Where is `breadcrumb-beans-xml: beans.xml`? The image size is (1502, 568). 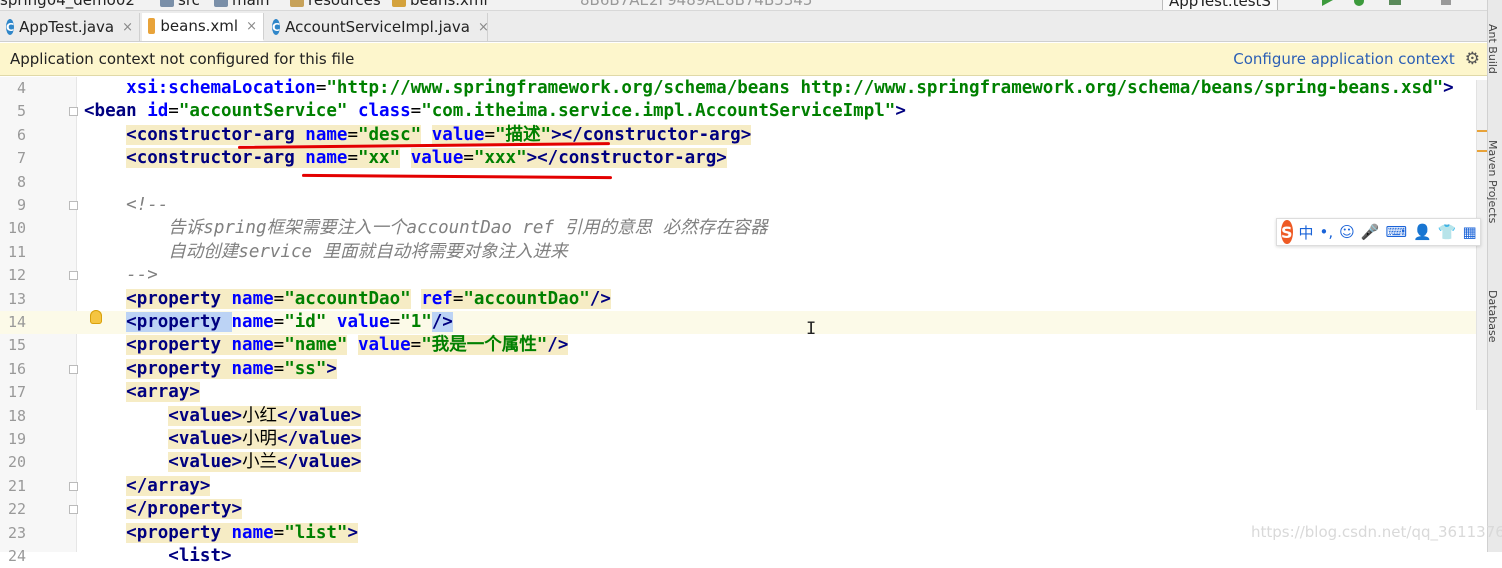
breadcrumb-beans-xml: beans.xml is located at coordinates (440, 4).